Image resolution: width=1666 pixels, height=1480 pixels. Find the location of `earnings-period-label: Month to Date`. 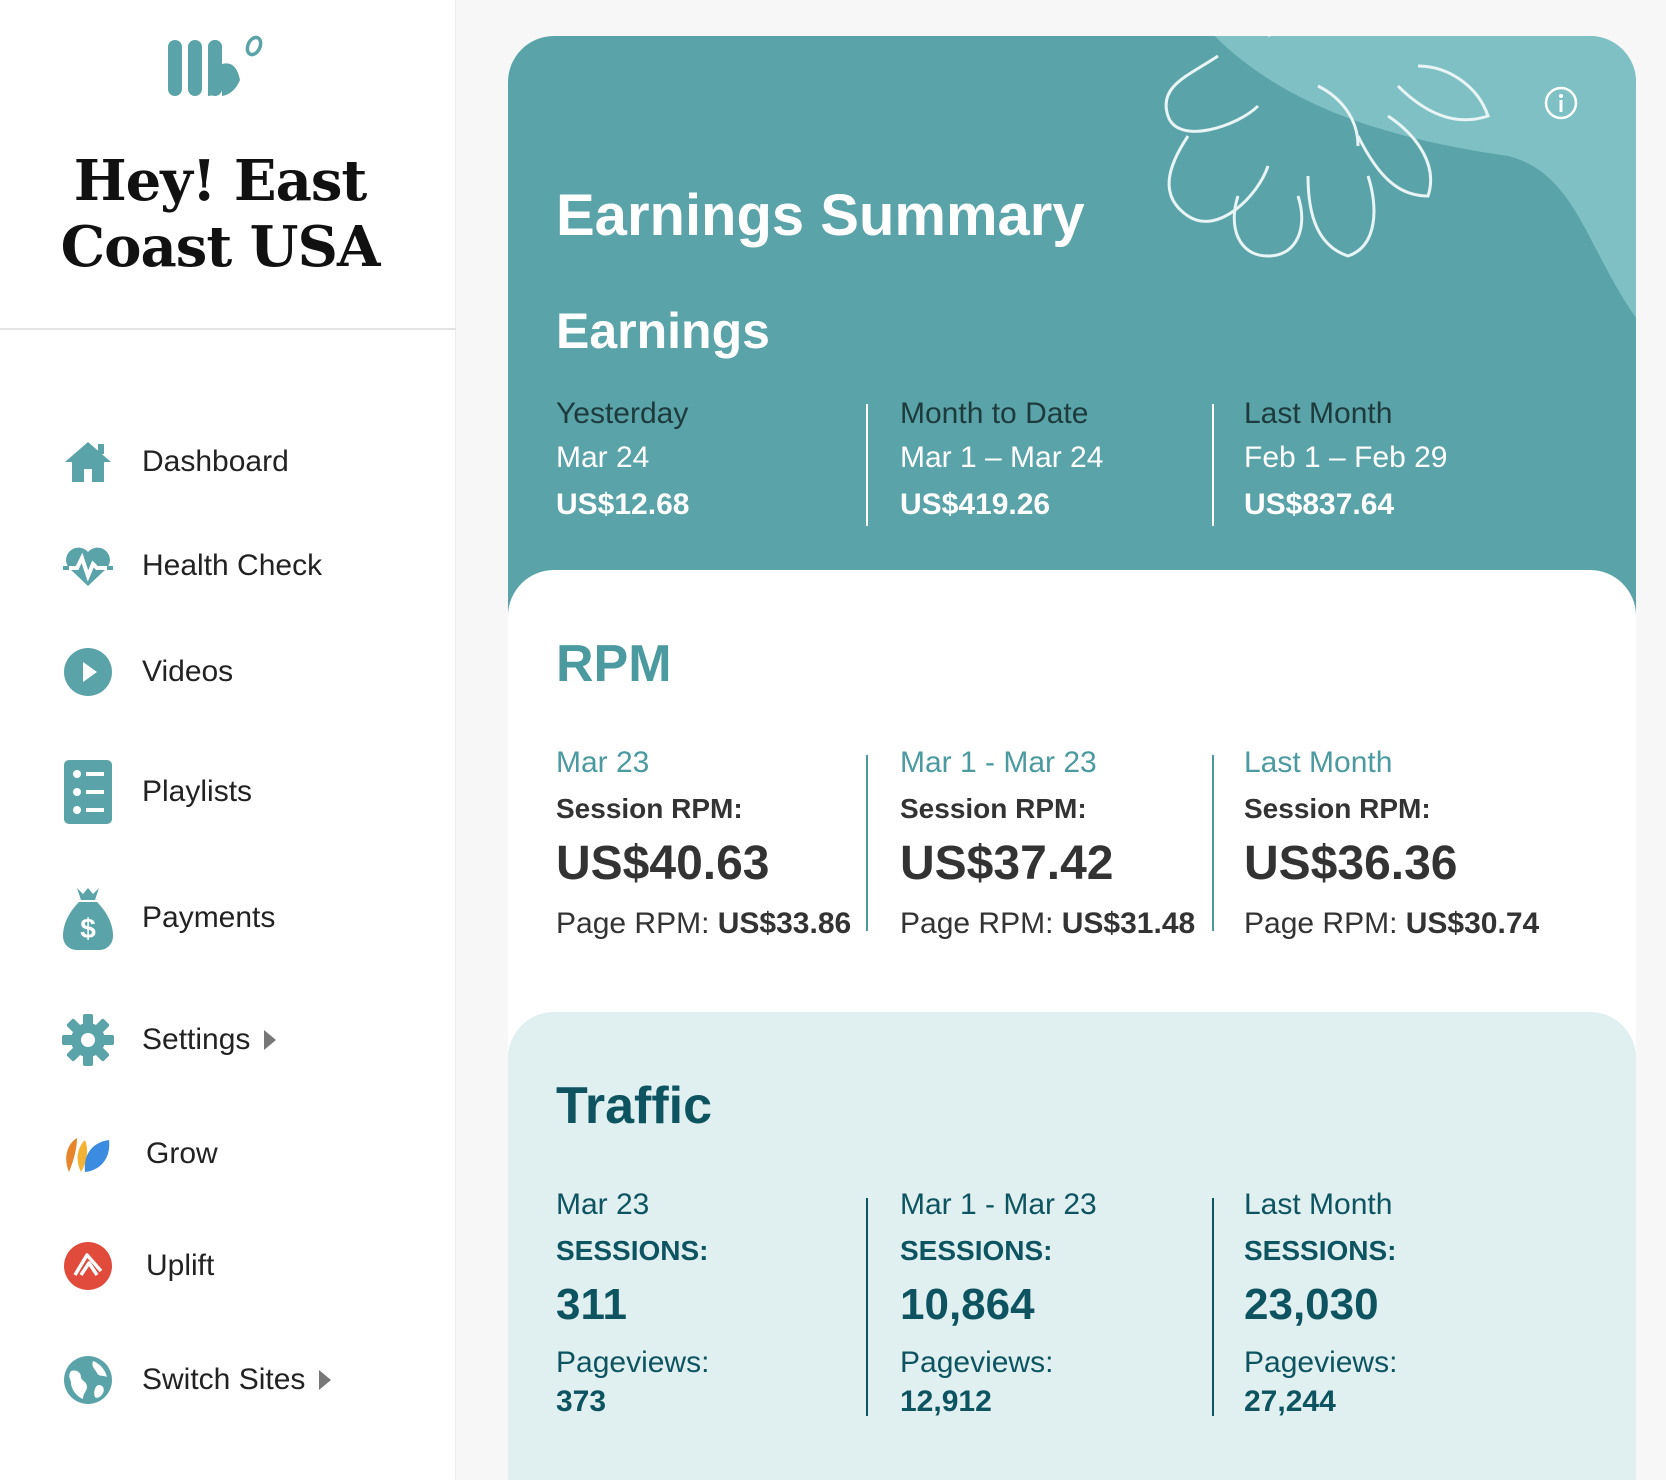

earnings-period-label: Month to Date is located at coordinates (994, 413).